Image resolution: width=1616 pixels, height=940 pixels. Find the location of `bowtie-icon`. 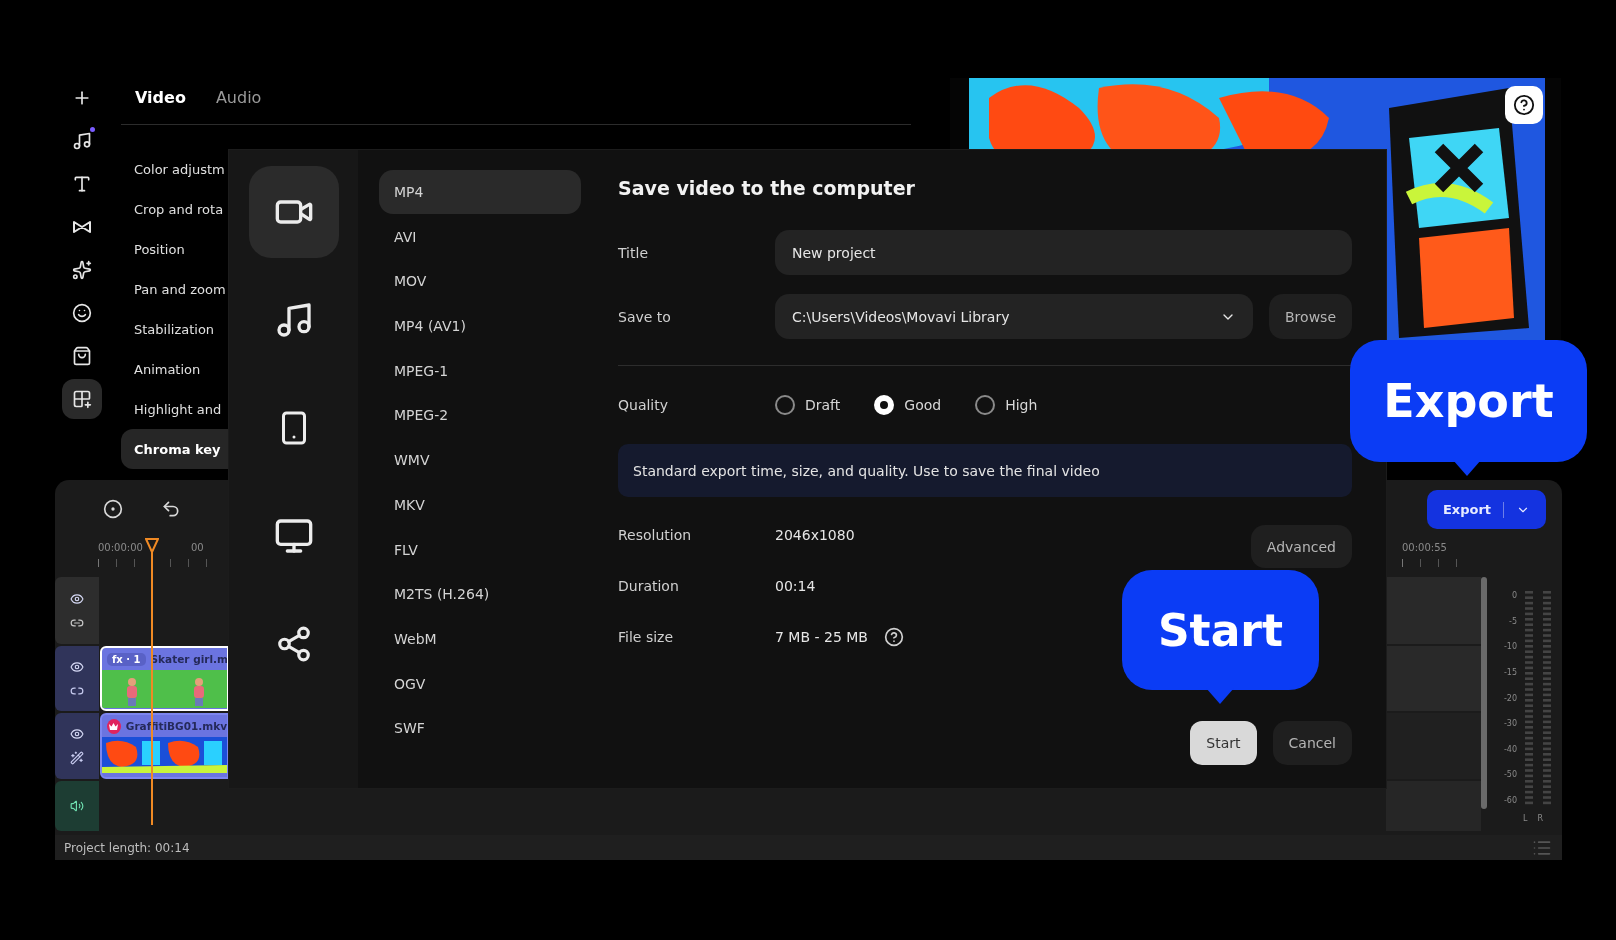

bowtie-icon is located at coordinates (82, 227).